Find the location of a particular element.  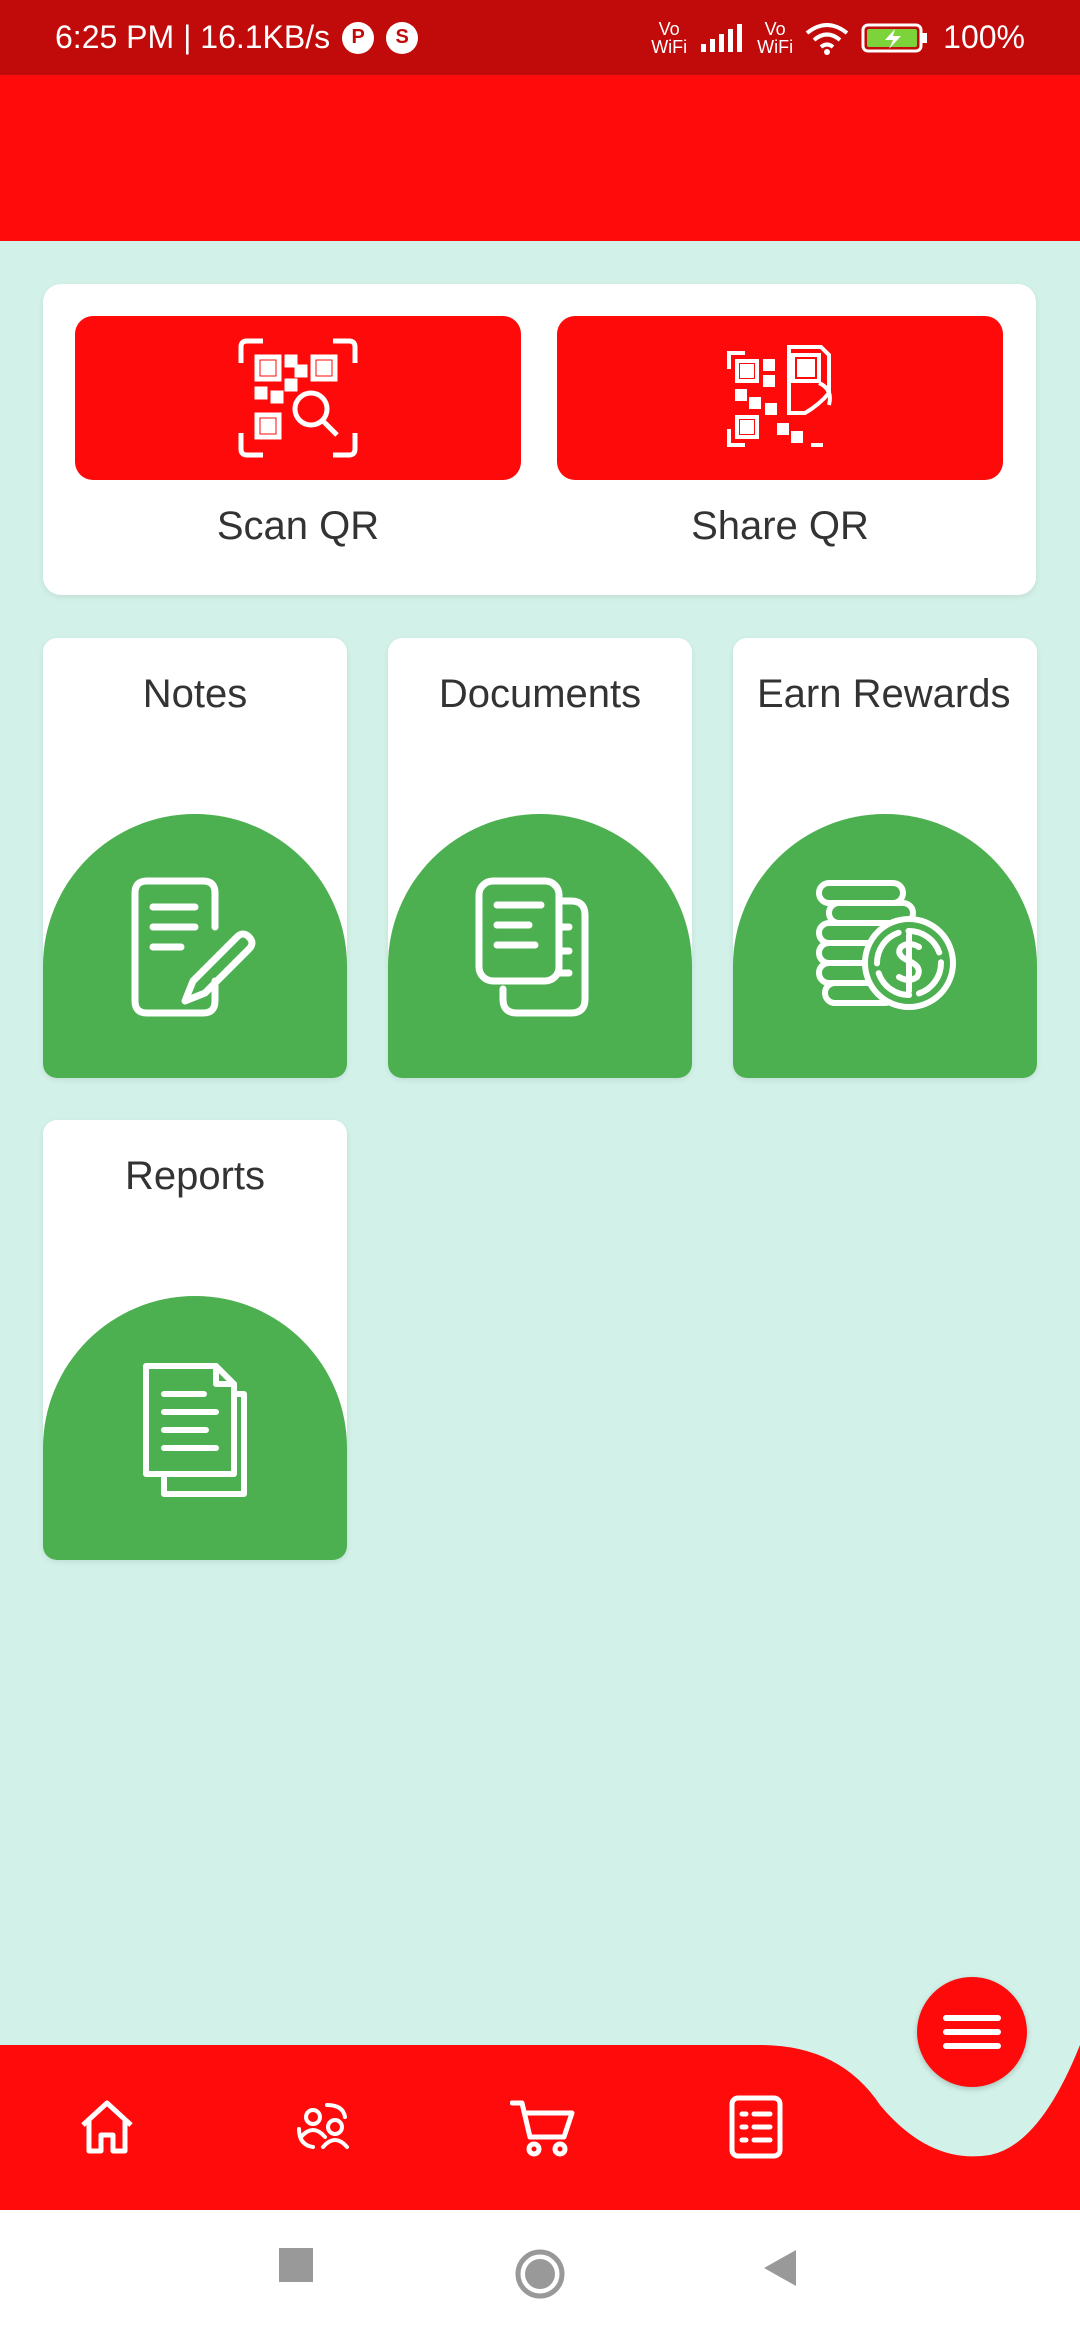

signal-icon is located at coordinates (722, 37).